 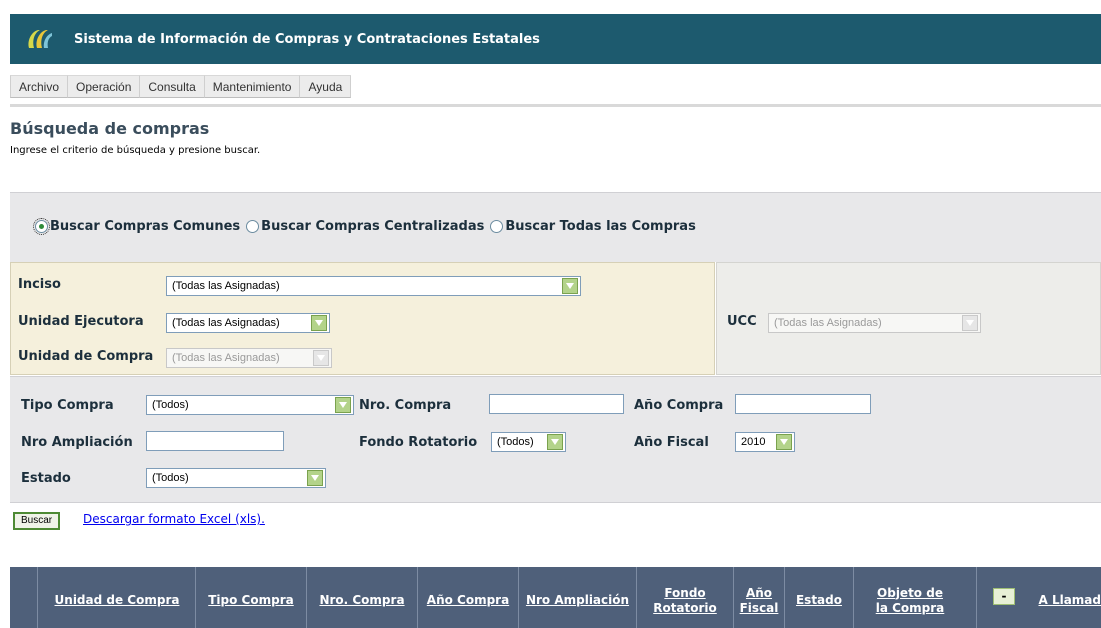 I want to click on column-estado: Estado, so click(x=819, y=597).